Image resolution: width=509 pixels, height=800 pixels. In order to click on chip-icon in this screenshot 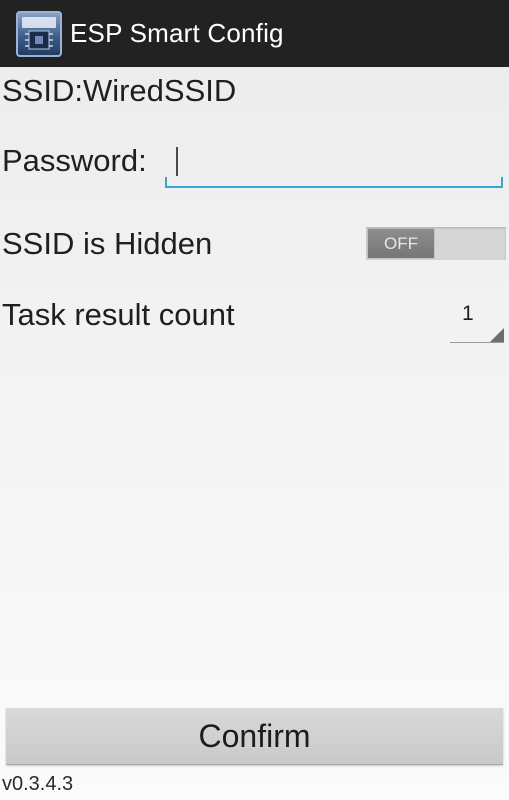, I will do `click(39, 32)`.